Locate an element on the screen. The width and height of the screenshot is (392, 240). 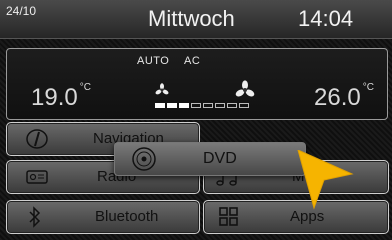
dvd-popup-button: DVD is located at coordinates (210, 159).